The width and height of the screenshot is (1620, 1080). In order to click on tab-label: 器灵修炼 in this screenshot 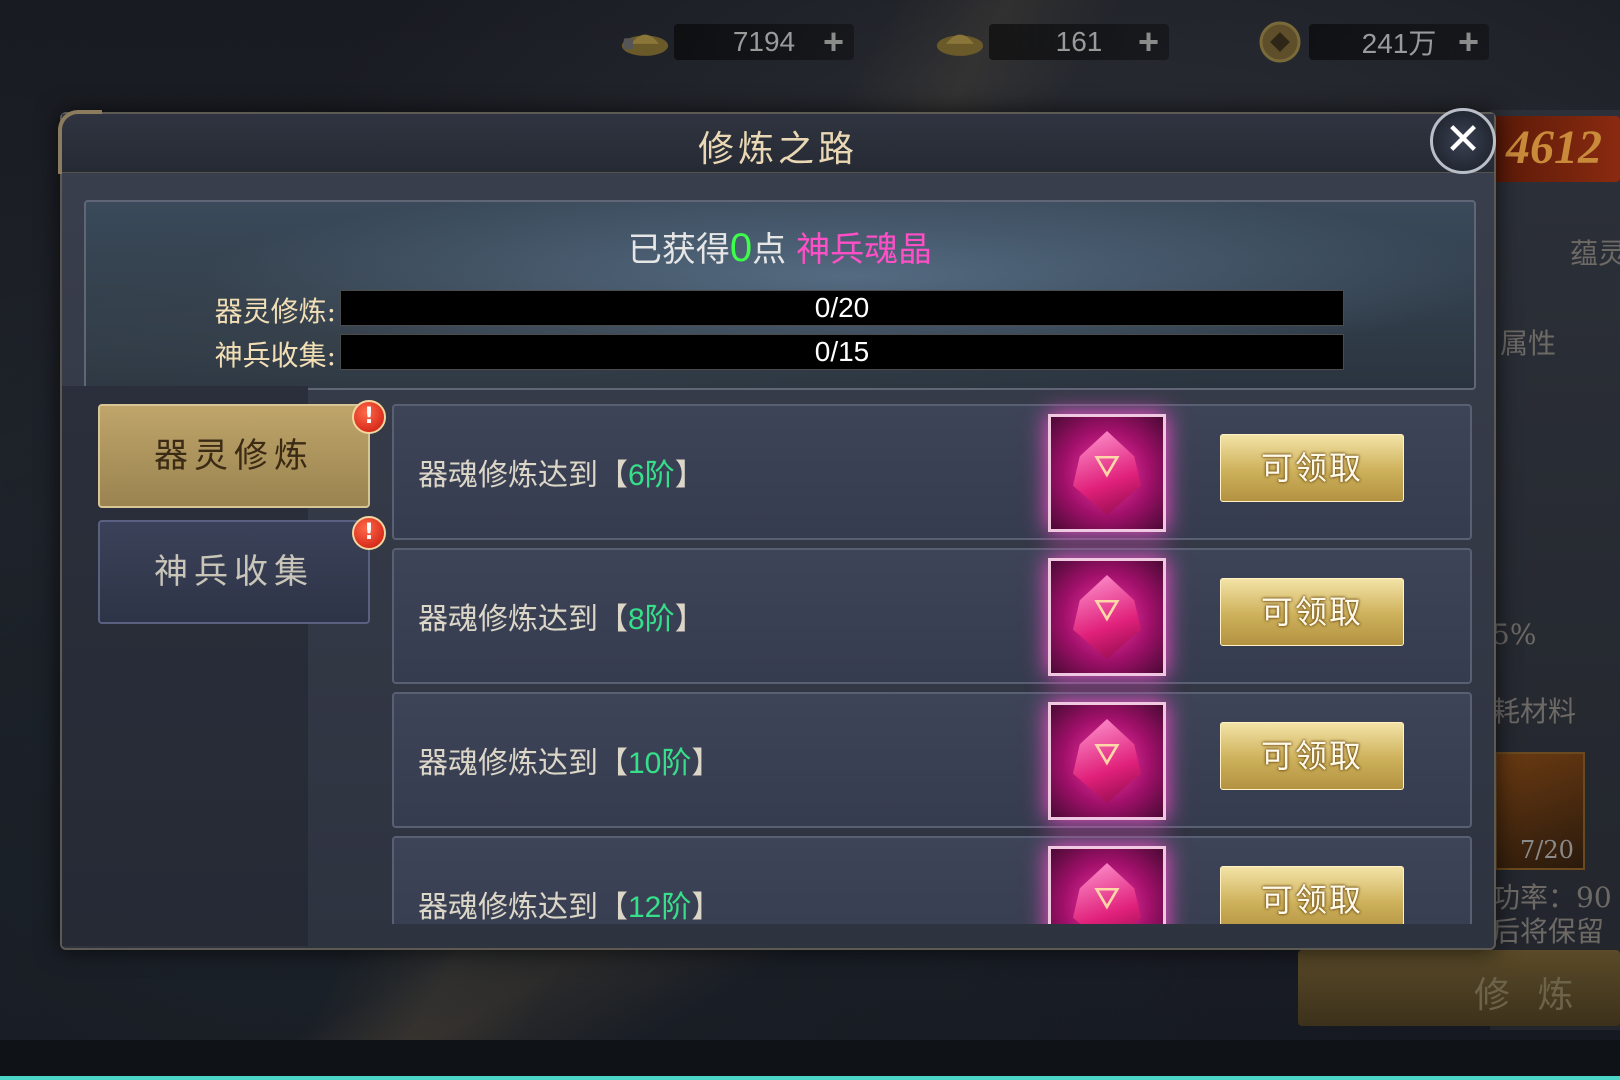, I will do `click(234, 456)`.